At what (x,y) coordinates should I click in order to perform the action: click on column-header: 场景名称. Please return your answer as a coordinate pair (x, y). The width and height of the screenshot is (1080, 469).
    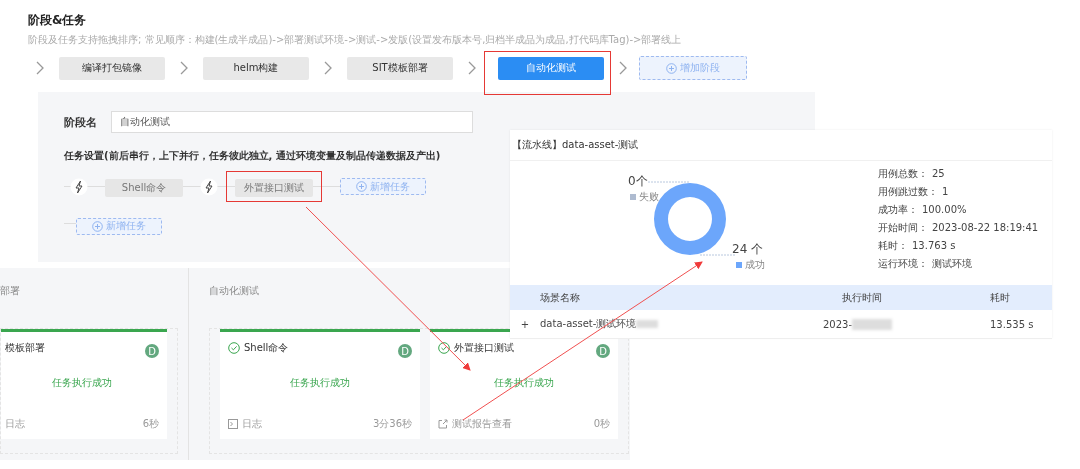
    Looking at the image, I should click on (560, 297).